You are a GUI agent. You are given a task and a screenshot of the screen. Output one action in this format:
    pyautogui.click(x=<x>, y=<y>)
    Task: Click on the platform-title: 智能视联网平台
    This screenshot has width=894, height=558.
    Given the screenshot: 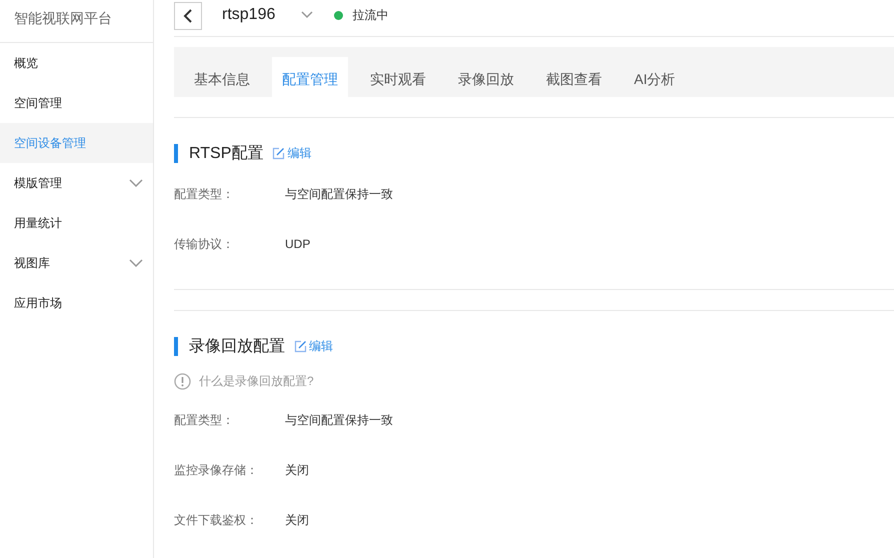 What is the action you would take?
    pyautogui.click(x=76, y=21)
    